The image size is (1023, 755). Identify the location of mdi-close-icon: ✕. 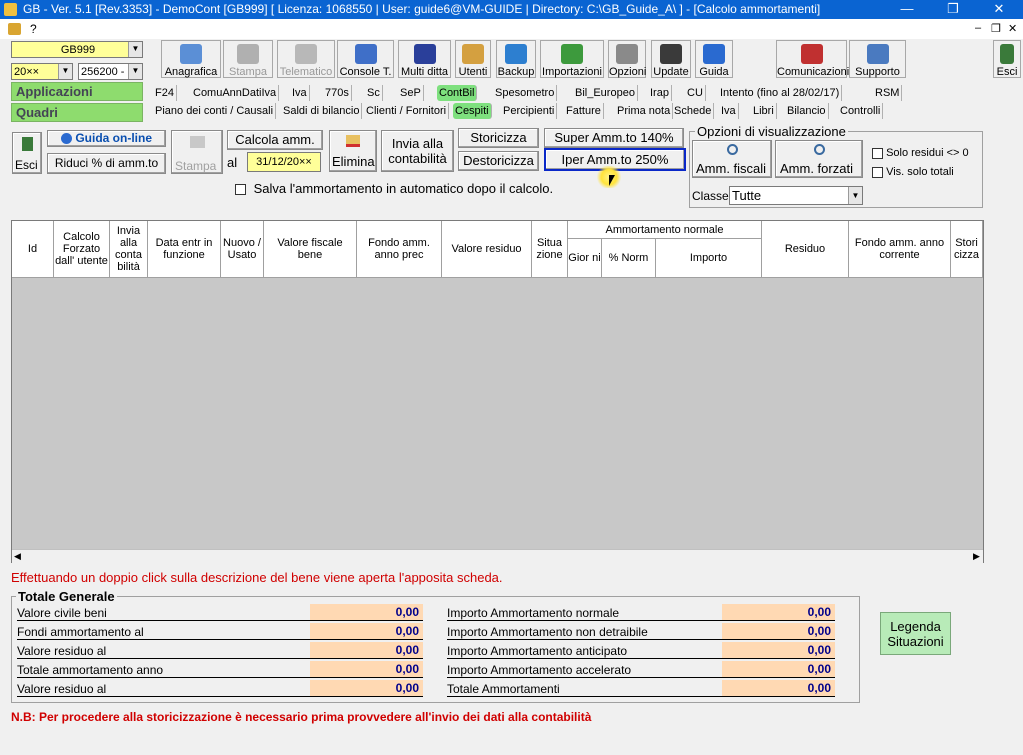
(1012, 28).